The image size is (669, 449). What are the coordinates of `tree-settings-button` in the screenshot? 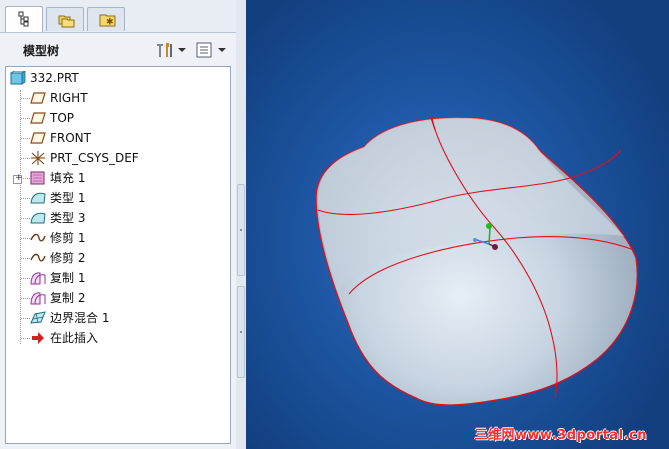 It's located at (171, 50).